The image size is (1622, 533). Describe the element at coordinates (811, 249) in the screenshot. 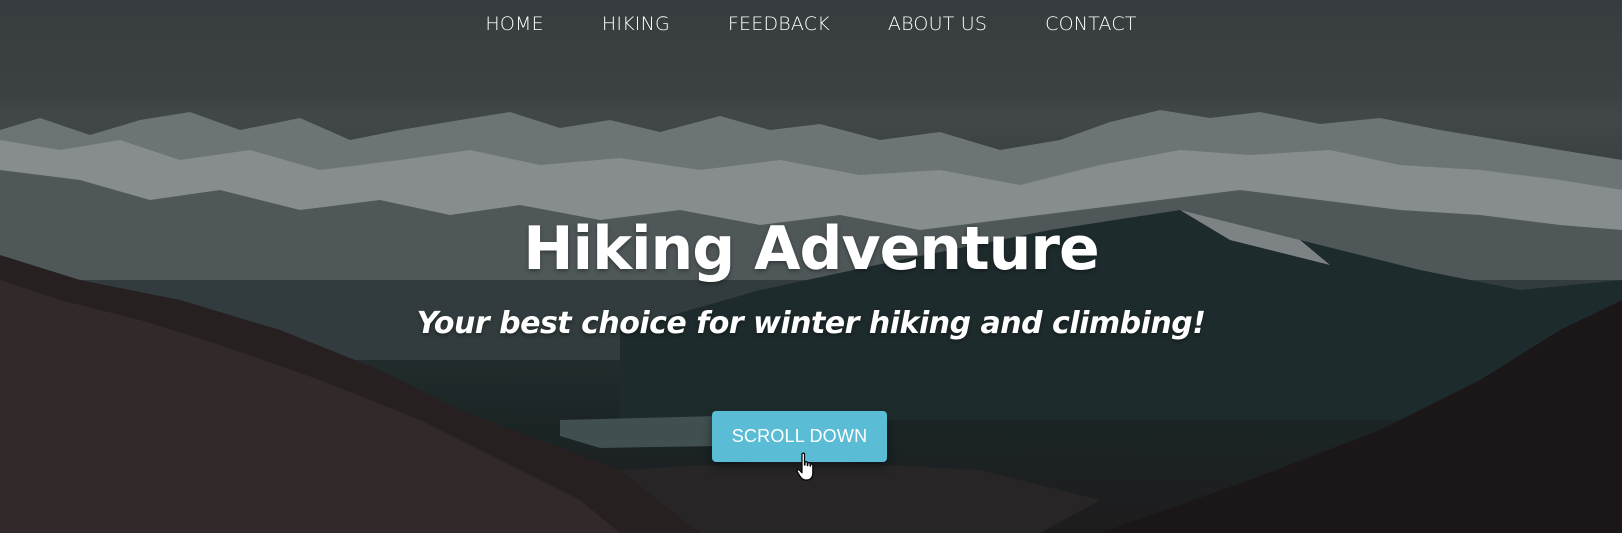

I see `hero-title: Hiking Adventure` at that location.